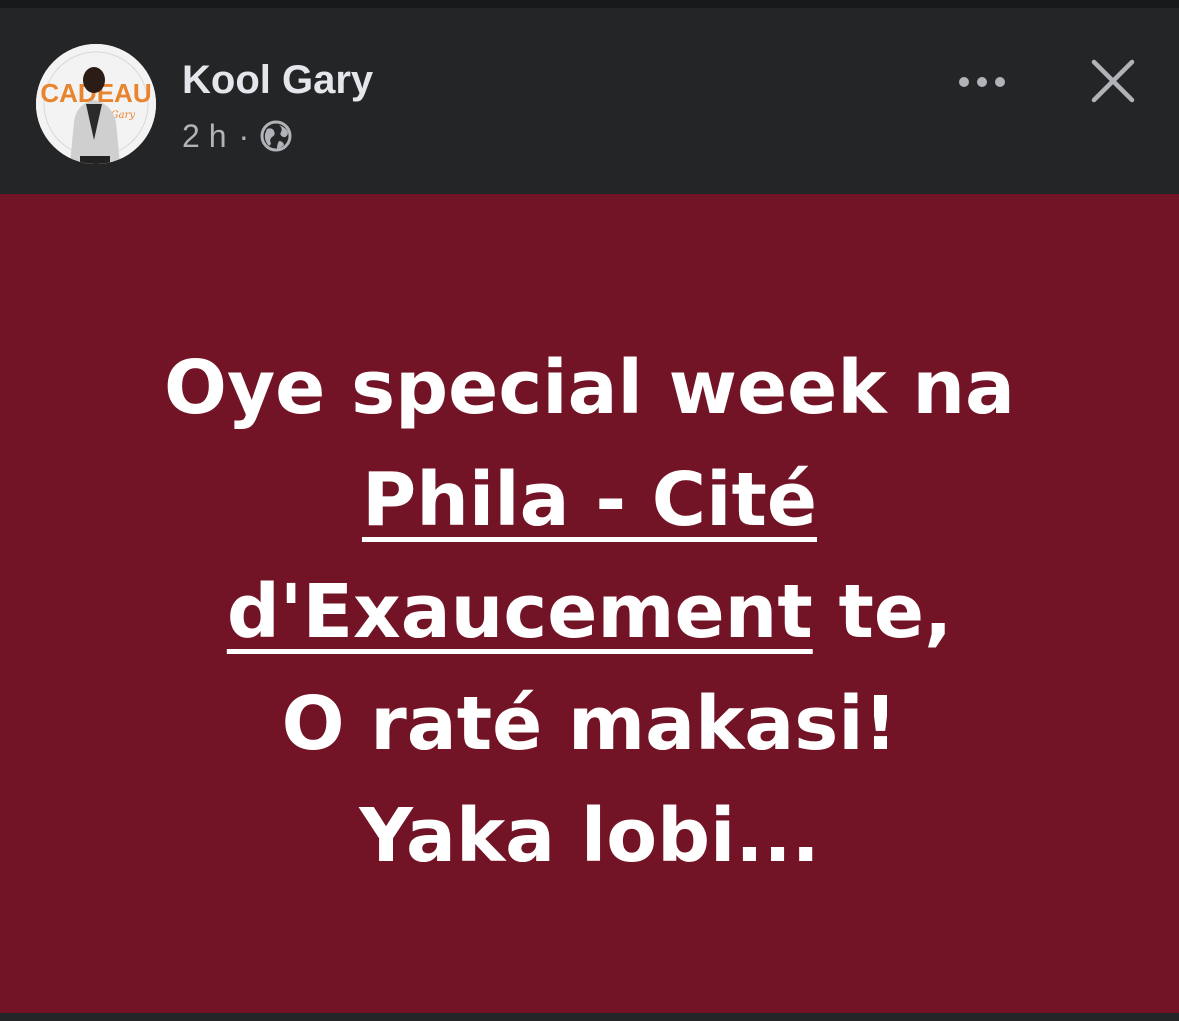  Describe the element at coordinates (589, 723) in the screenshot. I see `message-line-4: O raté makasi!` at that location.